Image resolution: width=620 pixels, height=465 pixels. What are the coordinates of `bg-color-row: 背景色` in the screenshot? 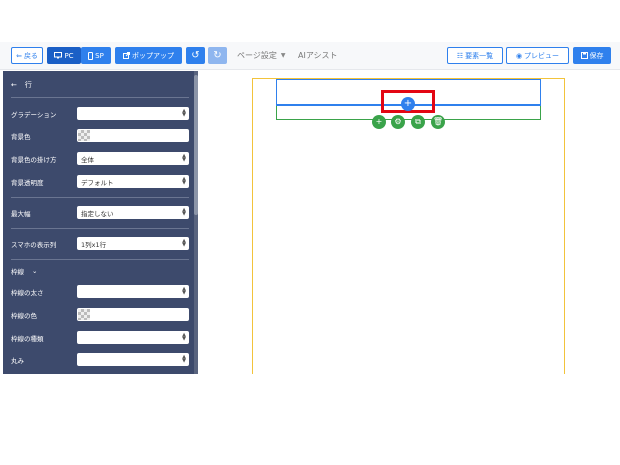 It's located at (100, 135).